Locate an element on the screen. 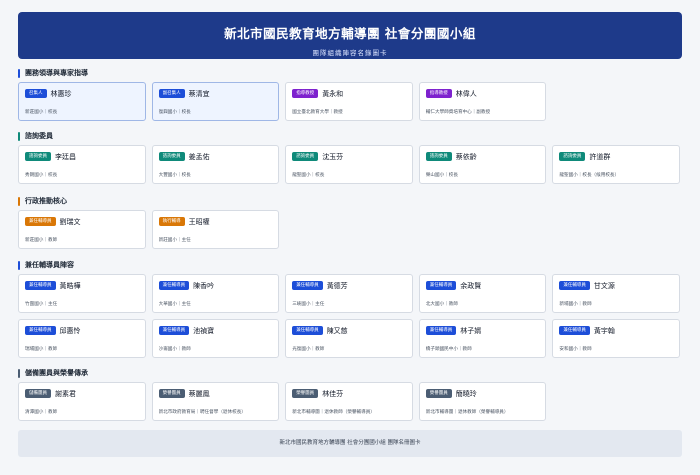 The width and height of the screenshot is (700, 475). member-card: 兼任輔導員 邱惠怜瑞埔國小｜教師 is located at coordinates (82, 338).